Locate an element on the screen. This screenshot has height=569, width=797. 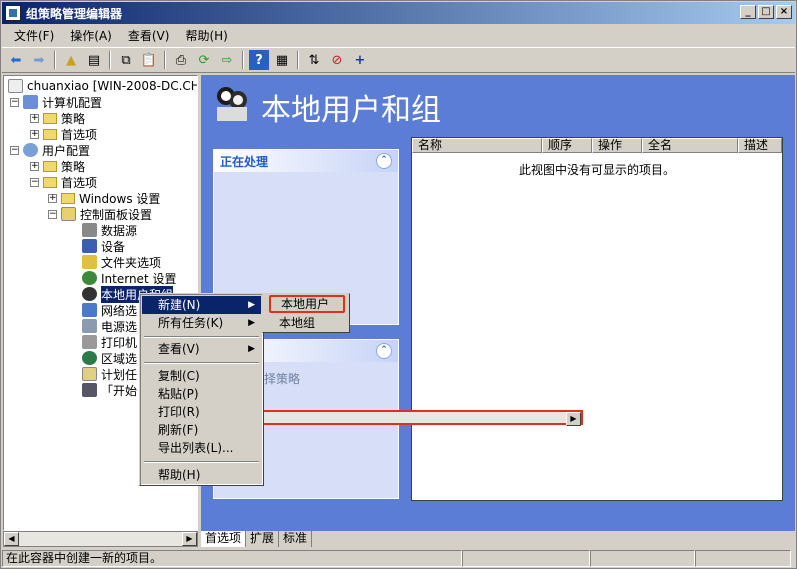
tree-hscrollbar: ◀ ▶ is located at coordinates (100, 539).